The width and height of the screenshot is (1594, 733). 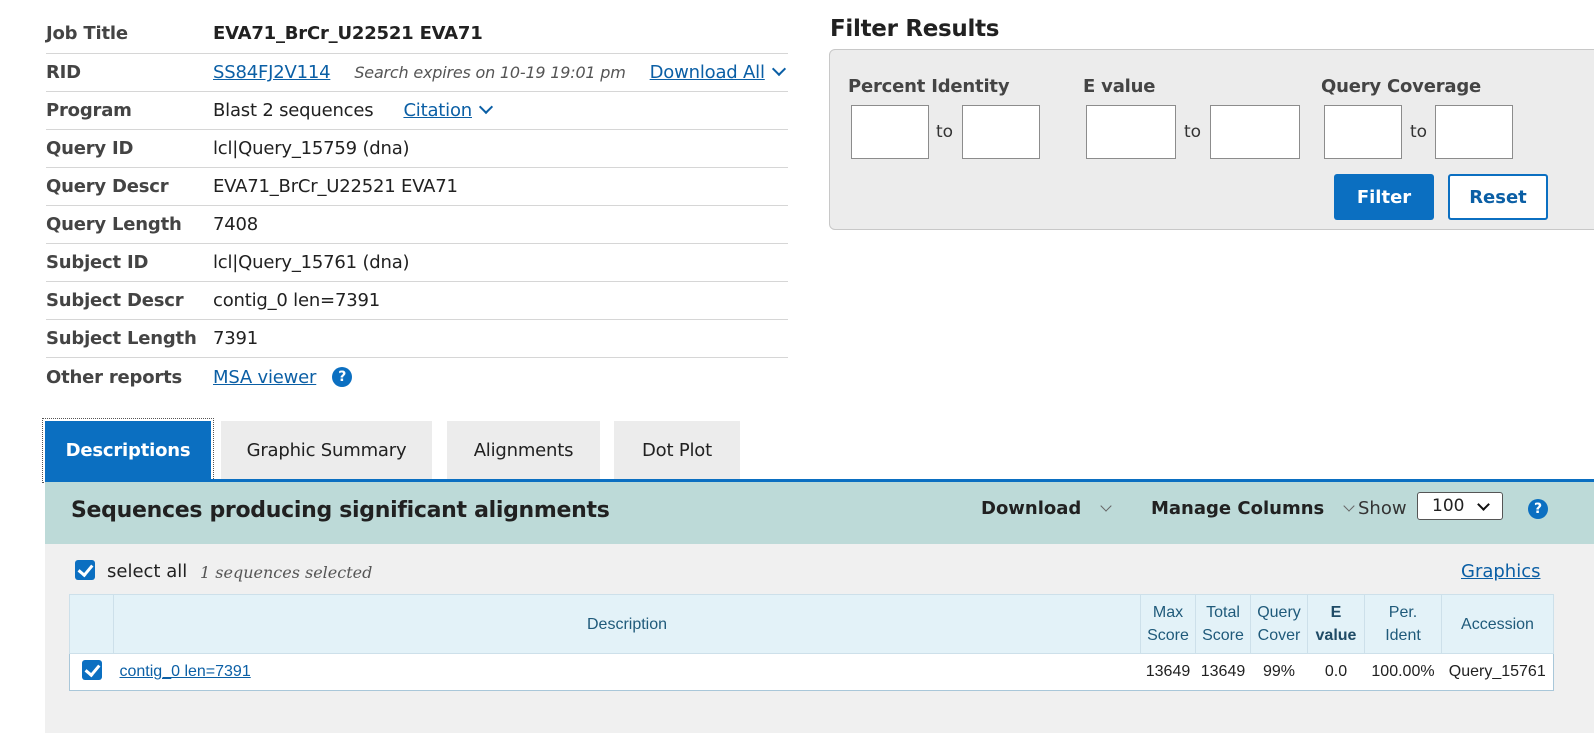 What do you see at coordinates (90, 148) in the screenshot?
I see `info-label: Query ID` at bounding box center [90, 148].